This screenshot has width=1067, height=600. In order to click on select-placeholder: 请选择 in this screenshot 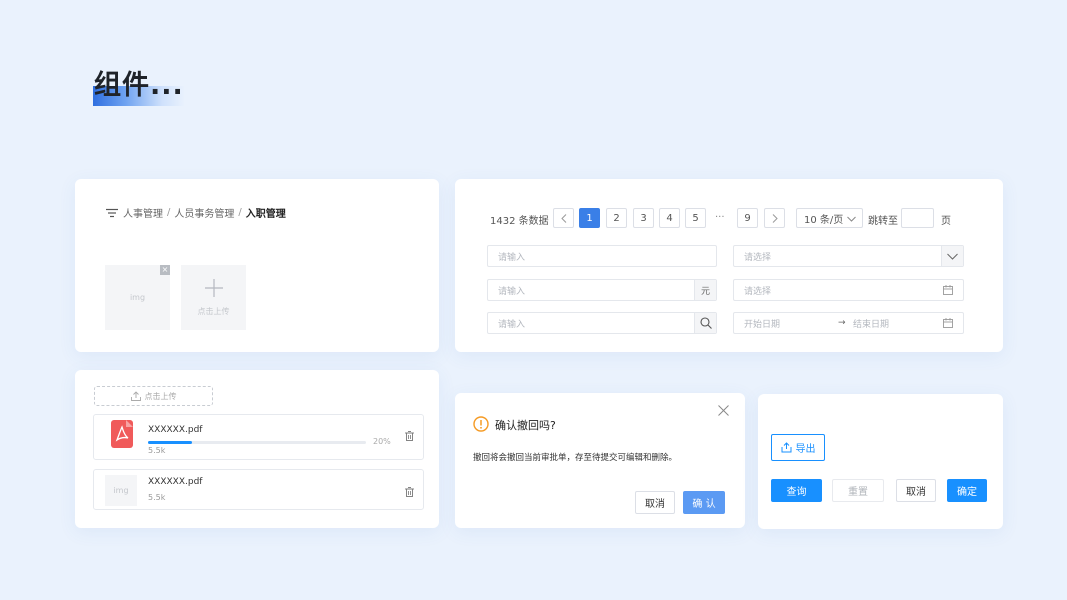, I will do `click(758, 257)`.